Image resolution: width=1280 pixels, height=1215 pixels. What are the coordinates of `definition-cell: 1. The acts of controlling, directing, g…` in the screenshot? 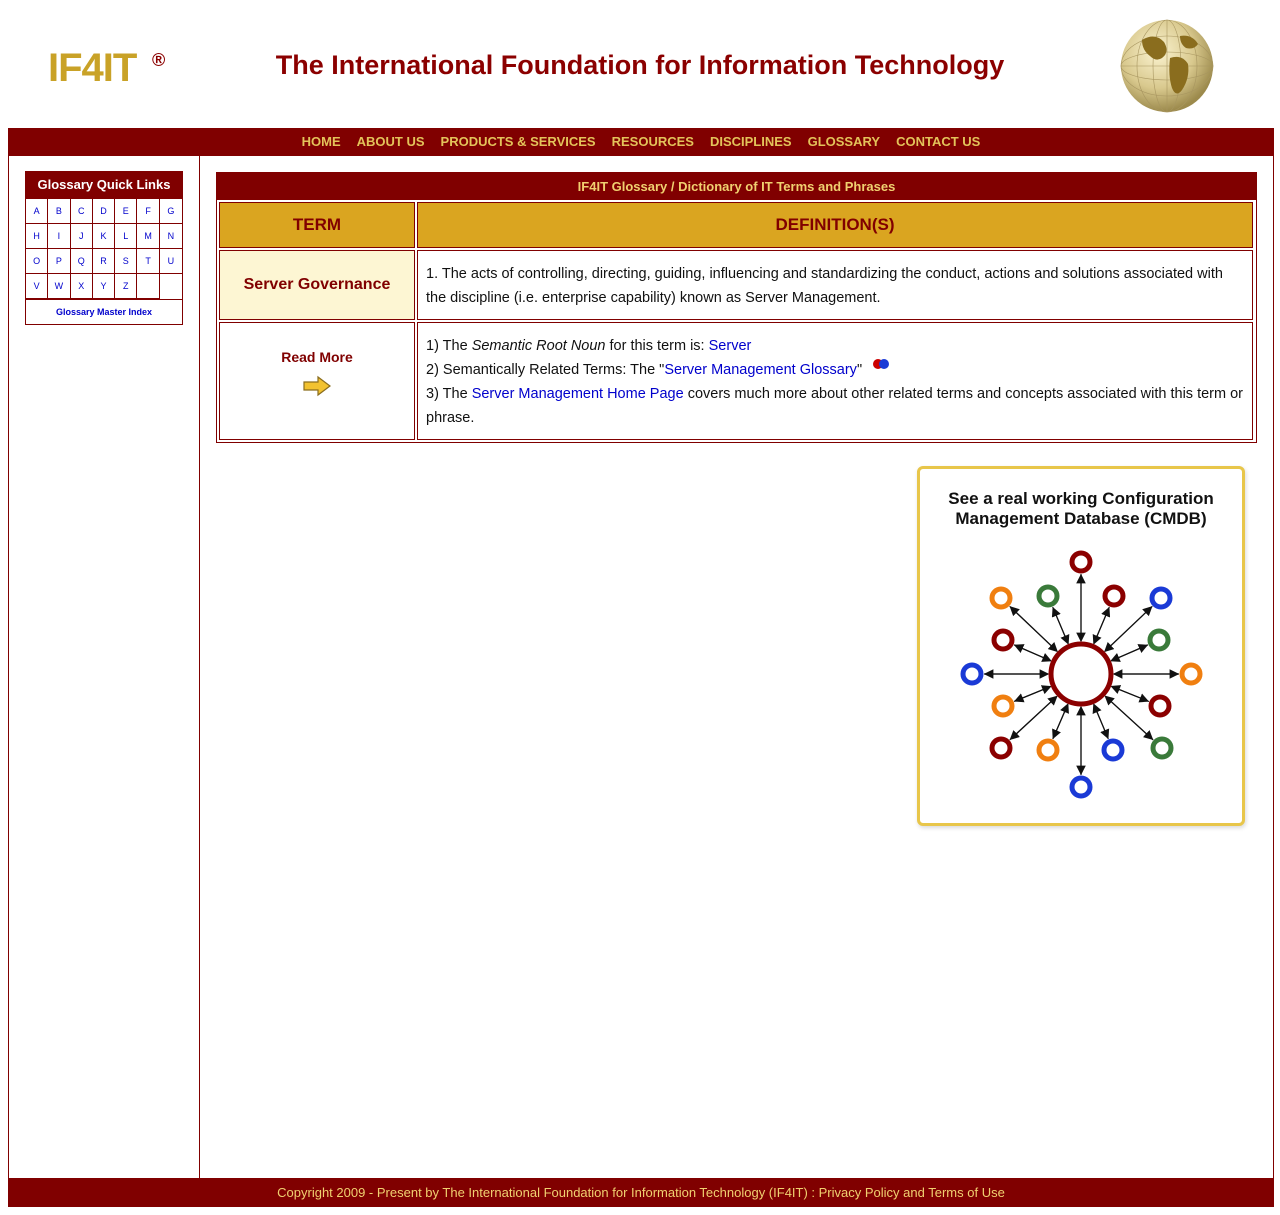 It's located at (835, 285).